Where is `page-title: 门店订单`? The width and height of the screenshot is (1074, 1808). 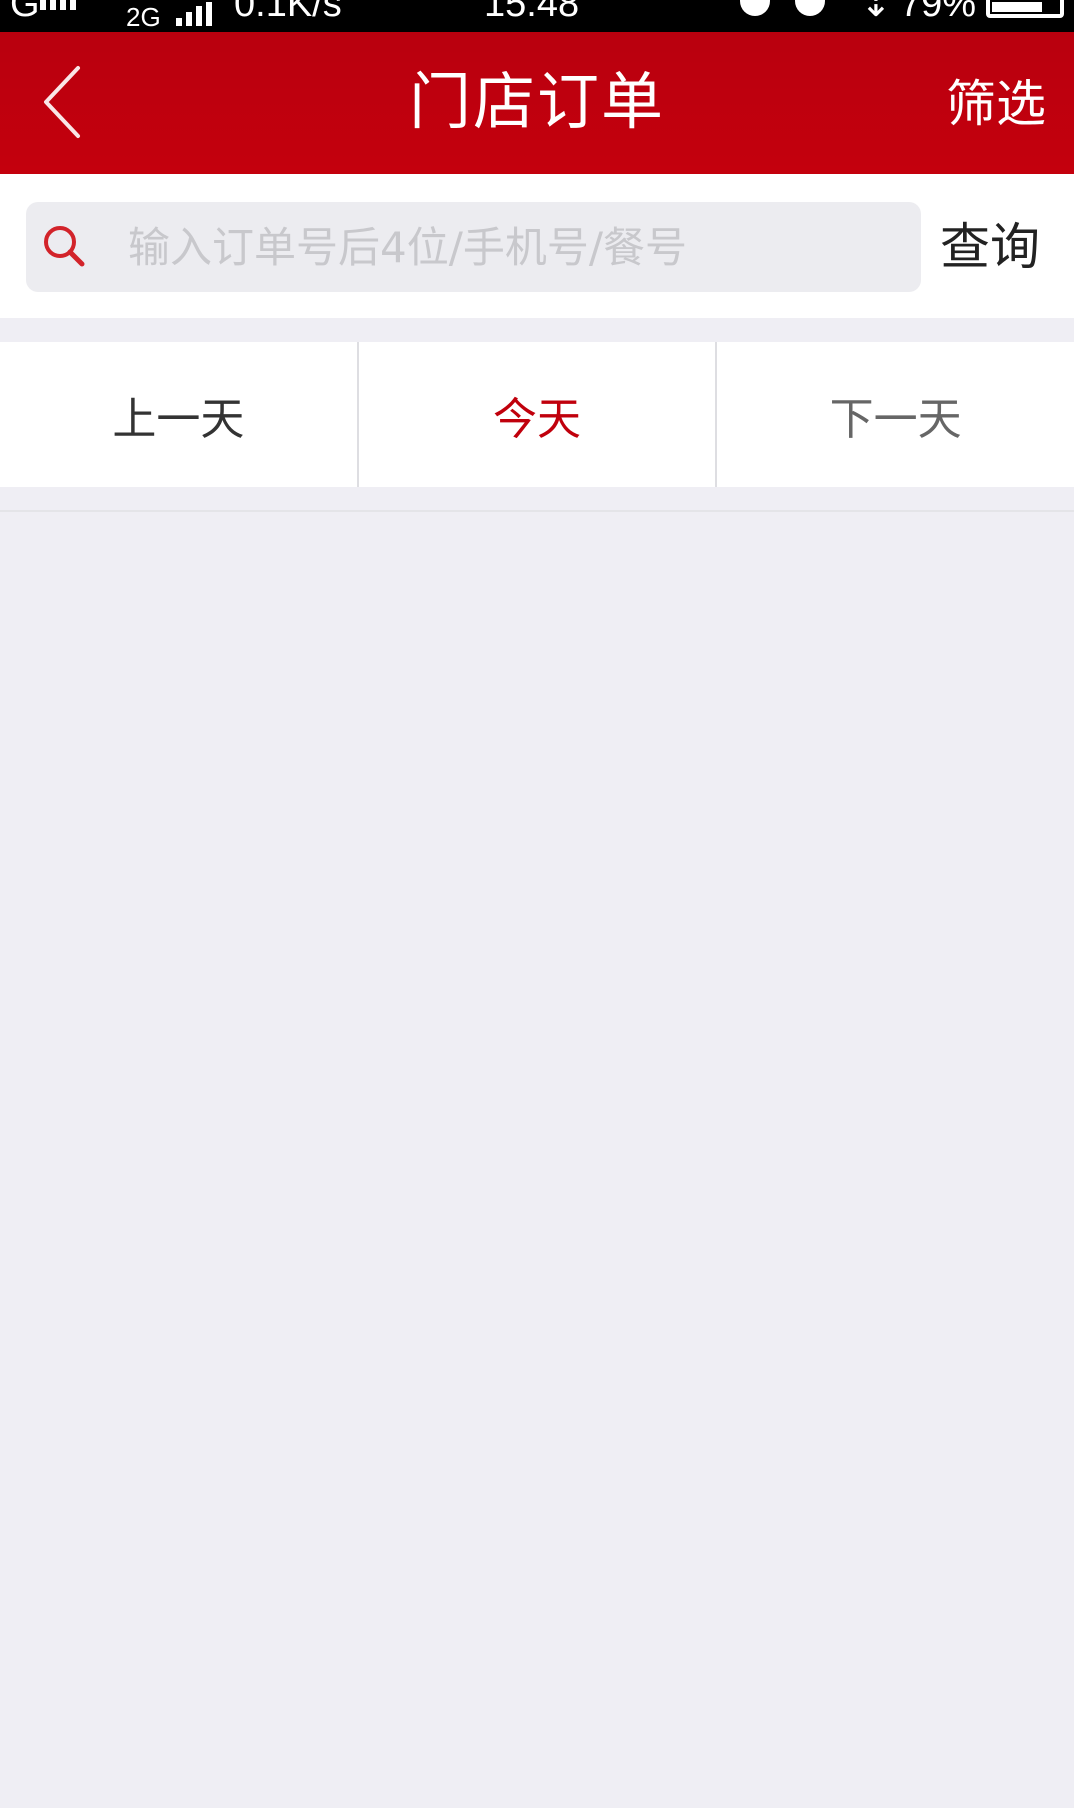 page-title: 门店订单 is located at coordinates (536, 101).